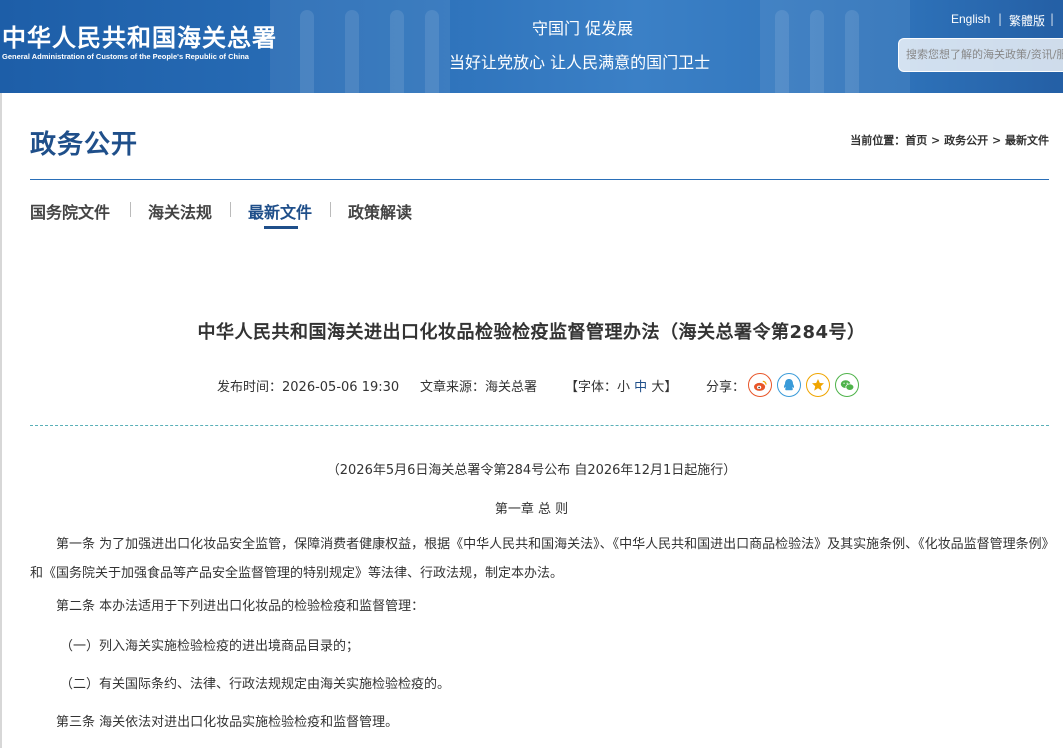 The image size is (1063, 748). I want to click on font-large-button: 大, so click(657, 387).